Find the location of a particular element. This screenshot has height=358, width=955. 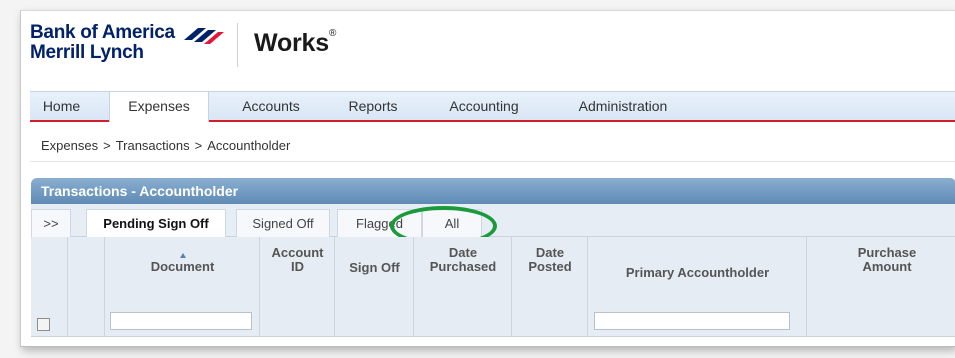

purchase-amount-column: Purchase Amount is located at coordinates (881, 287).